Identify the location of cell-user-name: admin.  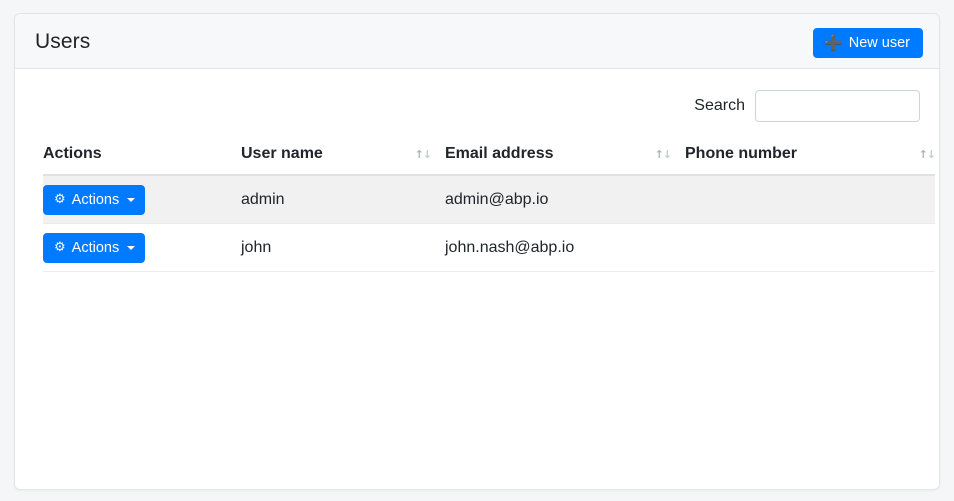
(343, 199).